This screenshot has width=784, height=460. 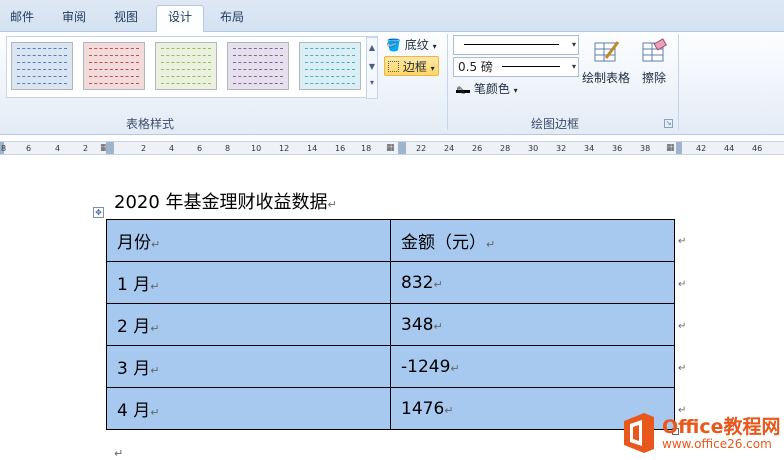 I want to click on table-move-handle-icon: ✥, so click(x=98, y=212).